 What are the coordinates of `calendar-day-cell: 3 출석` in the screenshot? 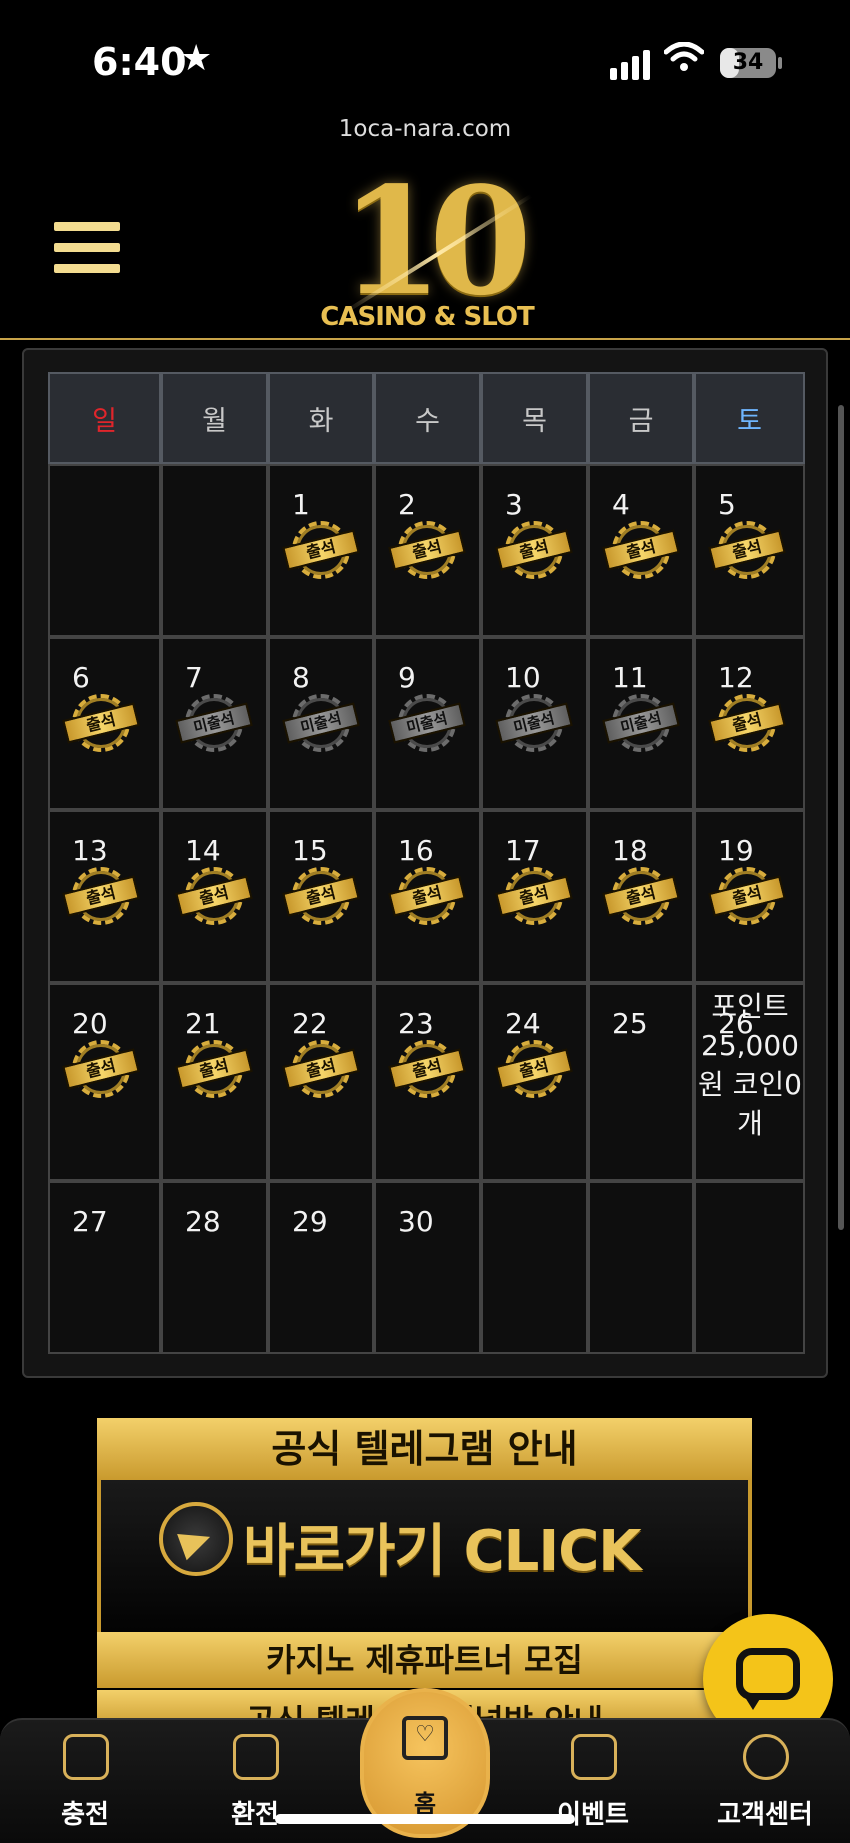 It's located at (534, 550).